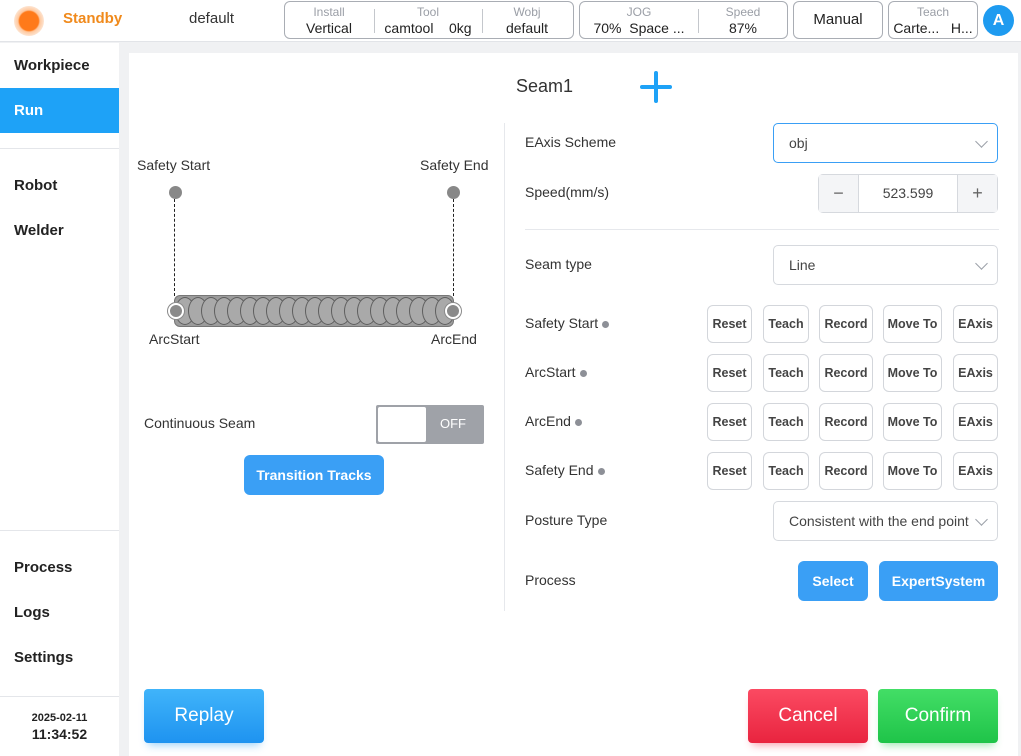  I want to click on sidebar-item-welder: Welder, so click(59, 230).